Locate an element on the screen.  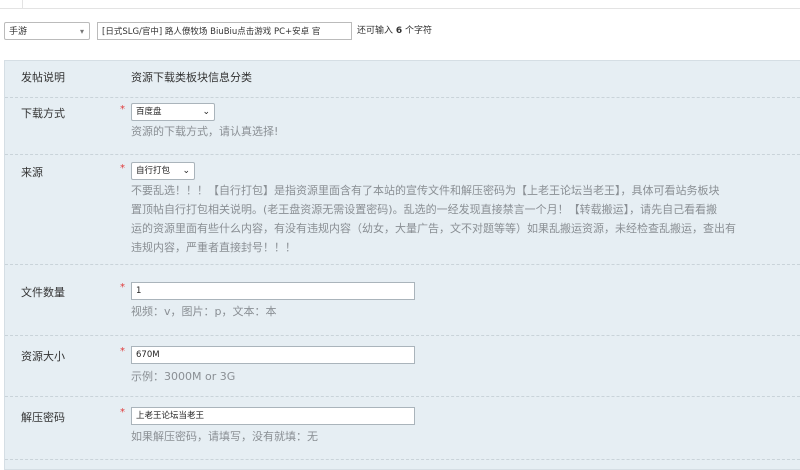
tab-stub is located at coordinates (11, 4).